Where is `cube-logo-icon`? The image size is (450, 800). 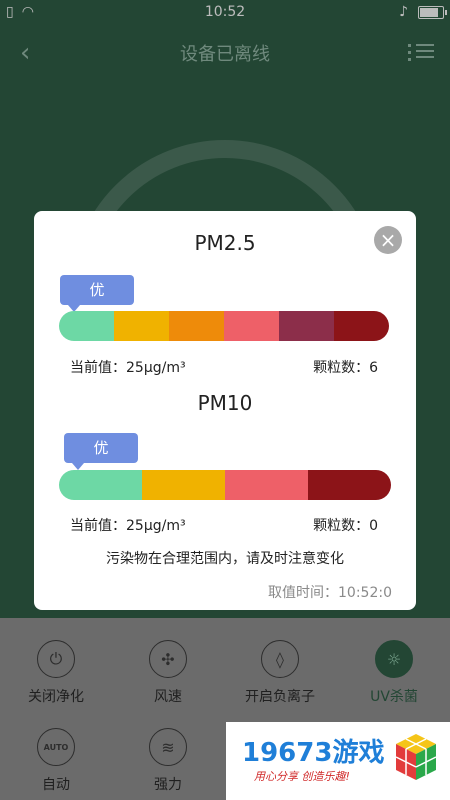
cube-logo-icon is located at coordinates (416, 757).